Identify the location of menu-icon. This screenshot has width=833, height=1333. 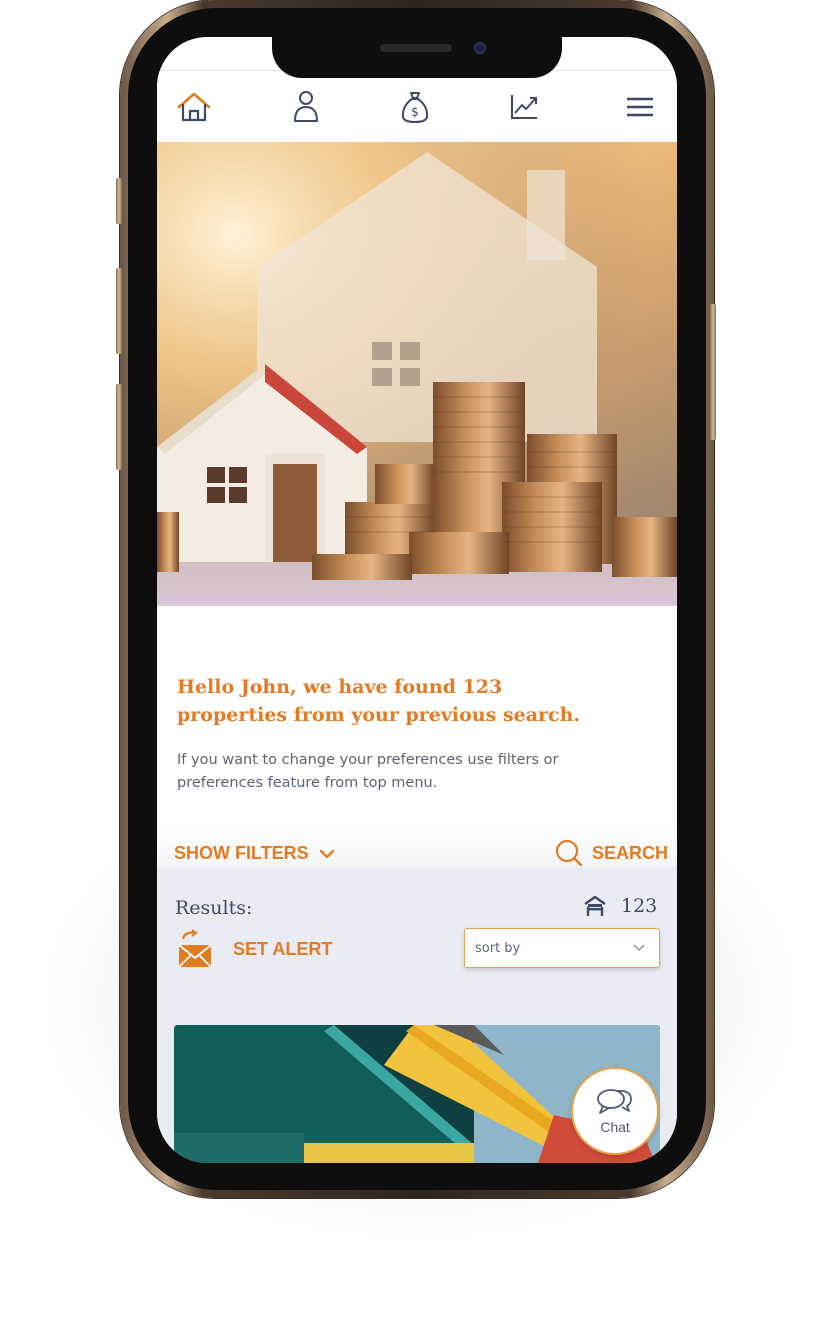
(640, 107).